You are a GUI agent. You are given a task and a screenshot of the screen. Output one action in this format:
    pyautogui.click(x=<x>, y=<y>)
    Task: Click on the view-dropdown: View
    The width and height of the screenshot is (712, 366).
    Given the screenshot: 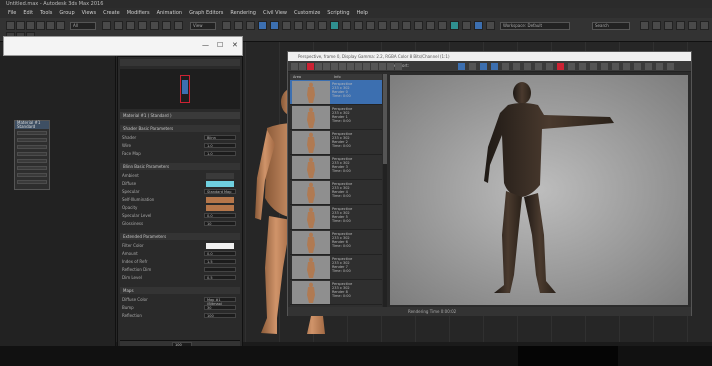 What is the action you would take?
    pyautogui.click(x=203, y=26)
    